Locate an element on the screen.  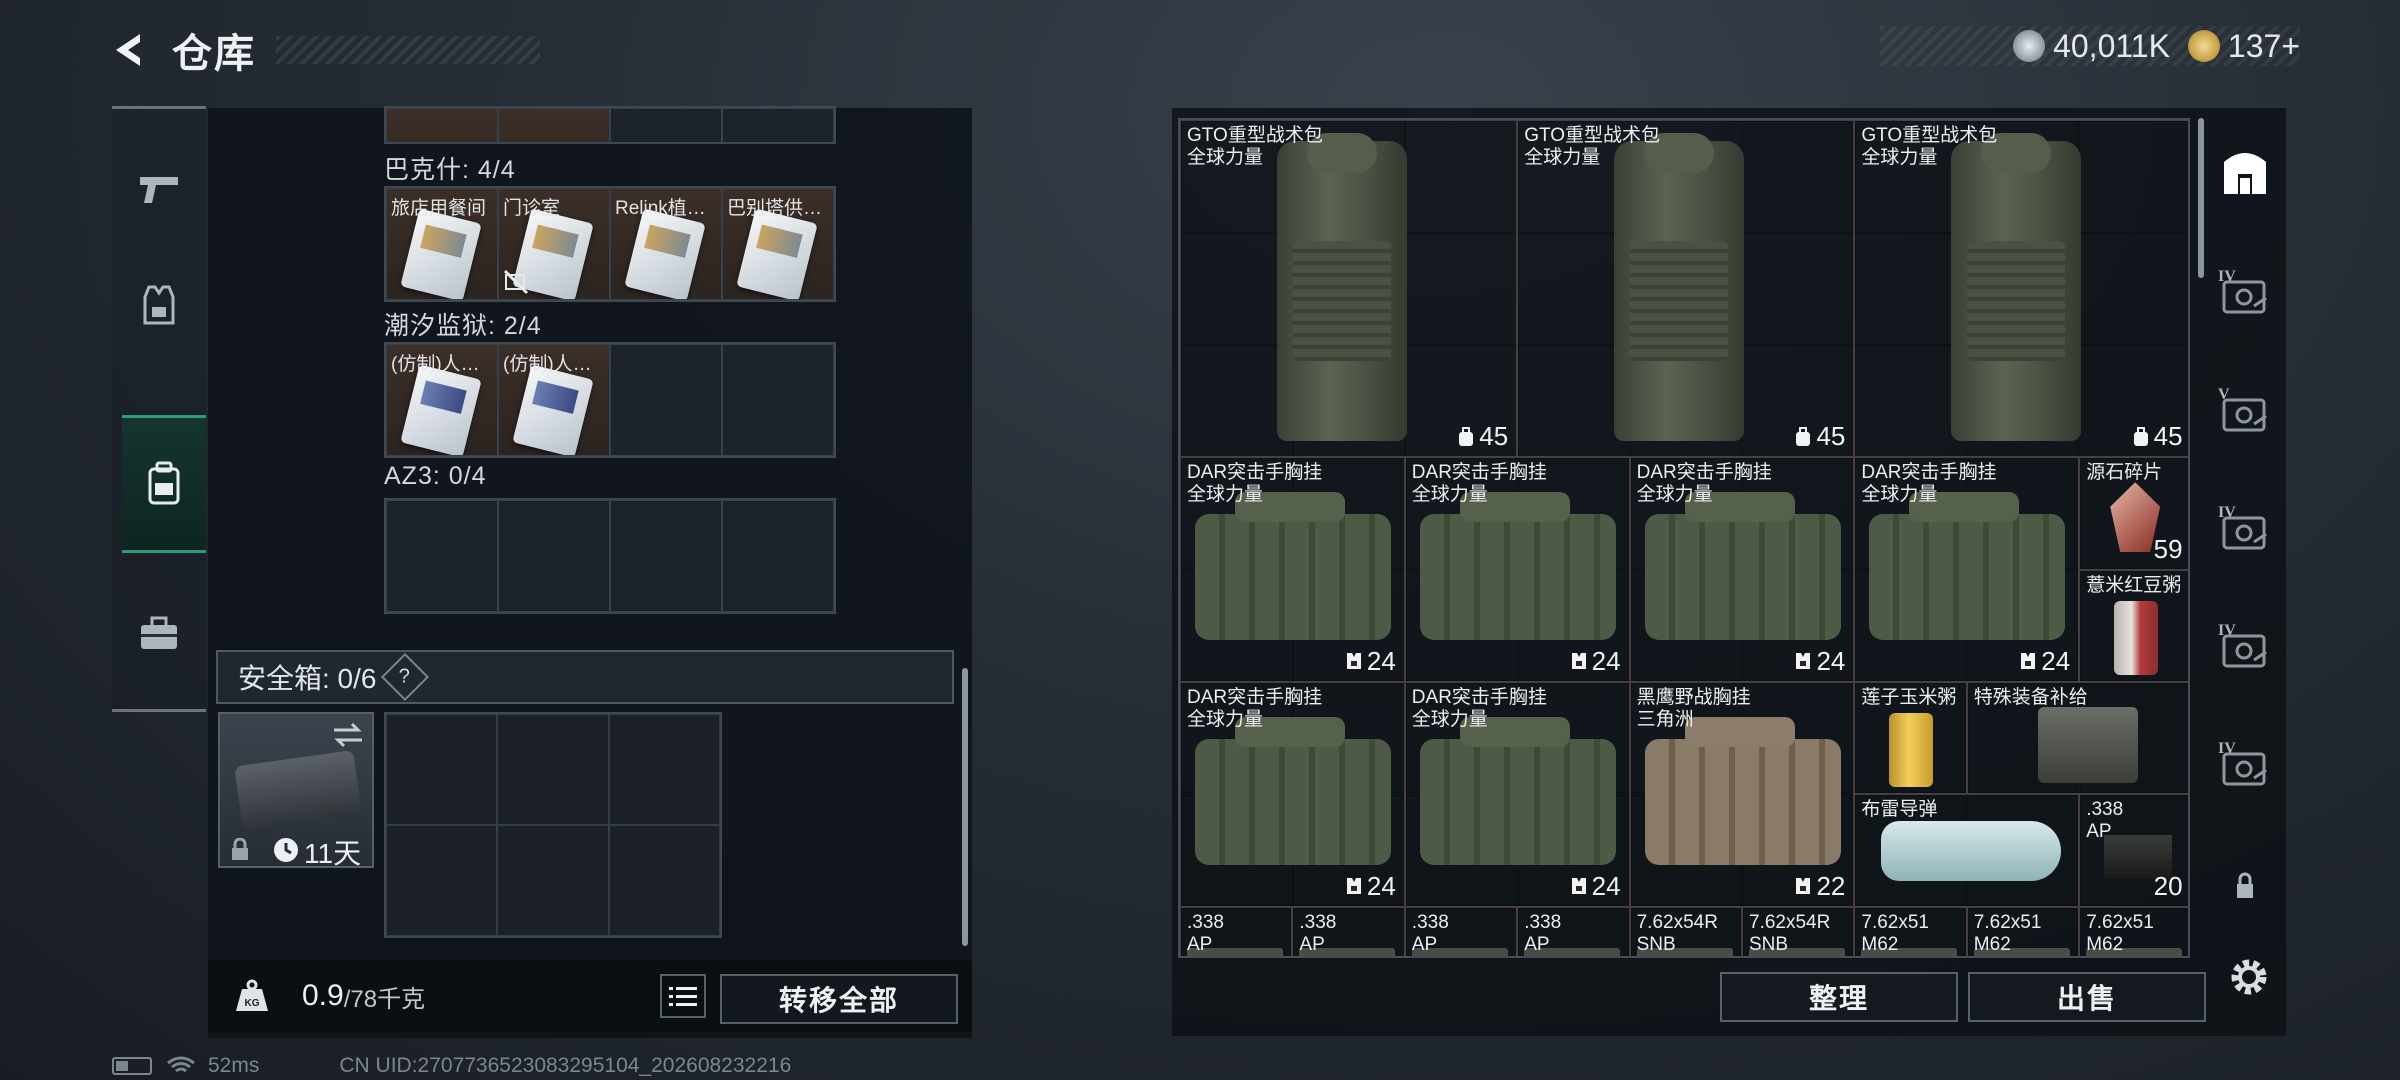
item-title: 7.62x54R is located at coordinates (1677, 922).